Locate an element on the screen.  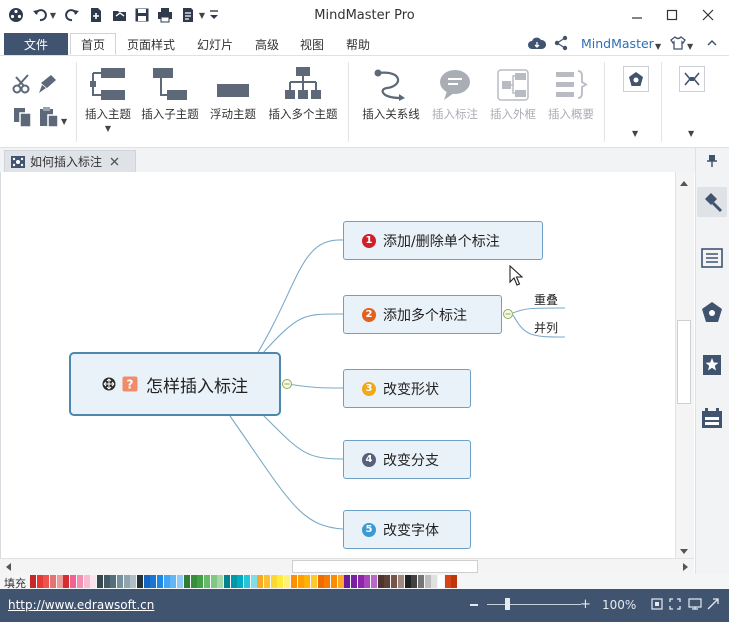
format-panel-button is located at coordinates (712, 202).